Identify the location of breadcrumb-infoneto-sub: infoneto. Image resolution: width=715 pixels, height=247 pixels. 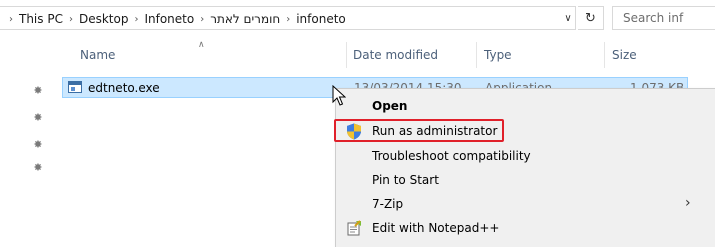
(321, 19).